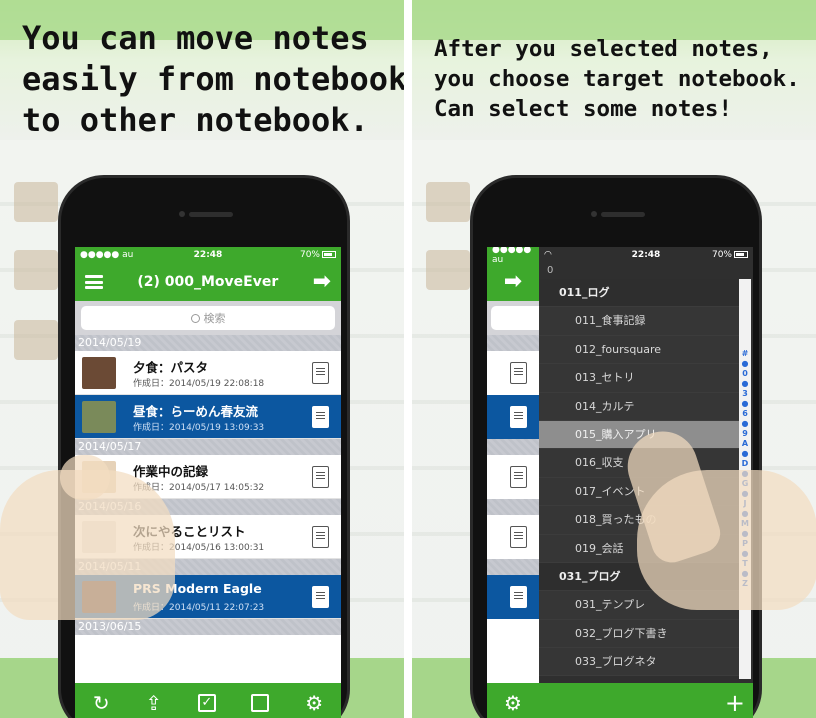  Describe the element at coordinates (214, 318) in the screenshot. I see `search-placeholder: 検索` at that location.